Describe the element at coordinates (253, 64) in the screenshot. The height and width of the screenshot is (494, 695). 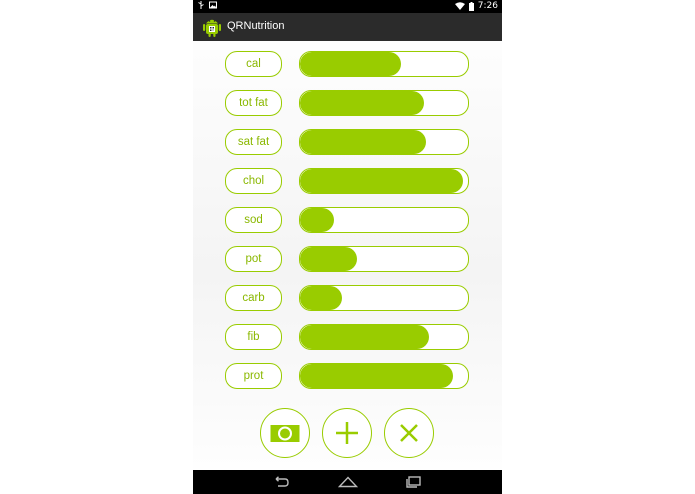
I see `nutrient-label-button: cal` at that location.